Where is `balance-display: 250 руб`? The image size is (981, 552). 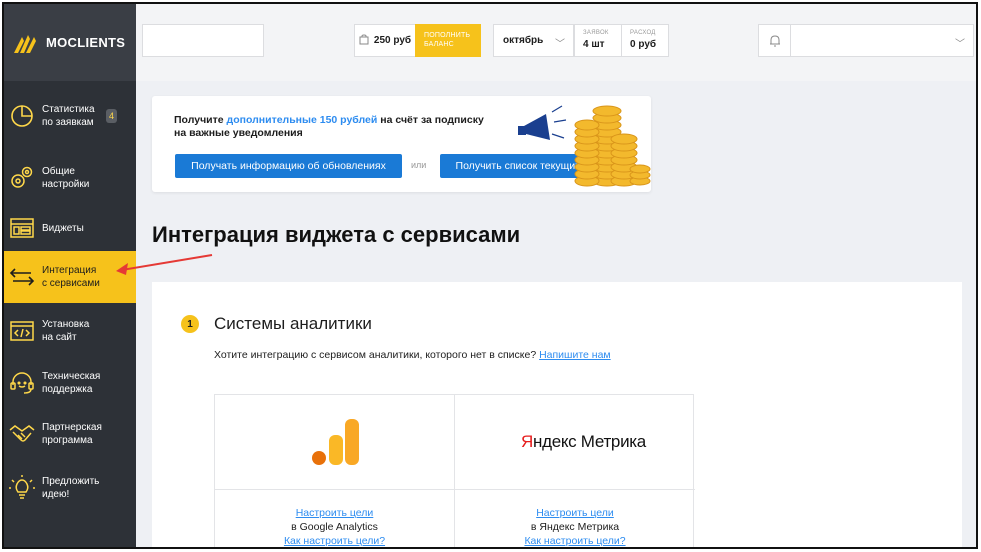 balance-display: 250 руб is located at coordinates (385, 40).